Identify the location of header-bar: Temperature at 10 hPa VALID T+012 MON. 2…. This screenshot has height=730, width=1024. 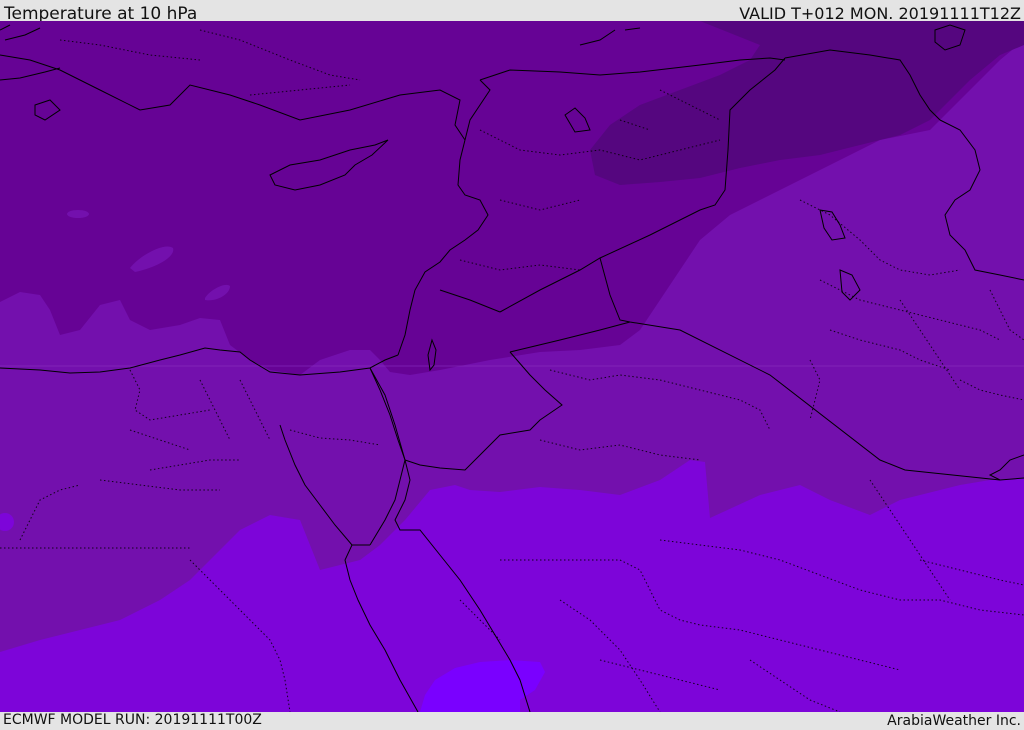
(512, 12).